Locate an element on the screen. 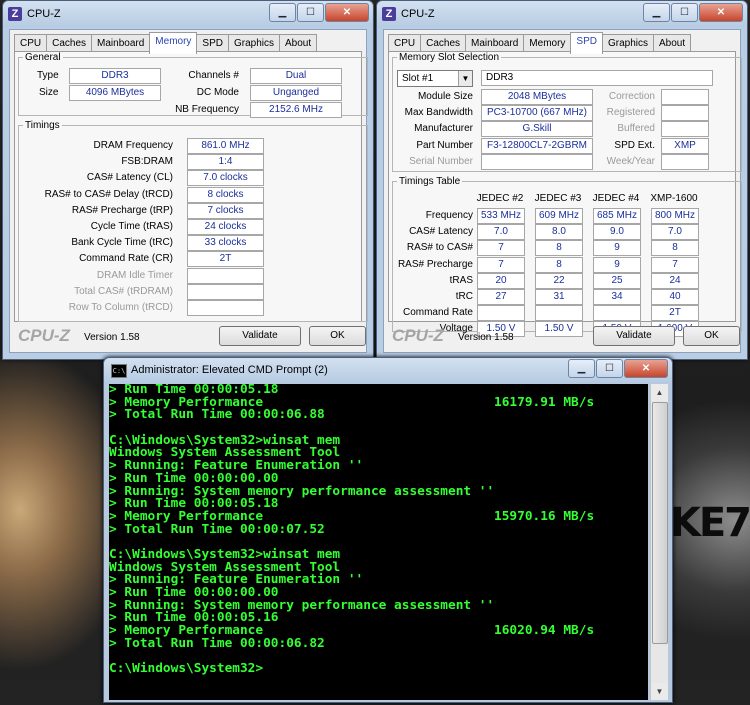 This screenshot has width=750, height=705. timing-value: 1:4 is located at coordinates (225, 162).